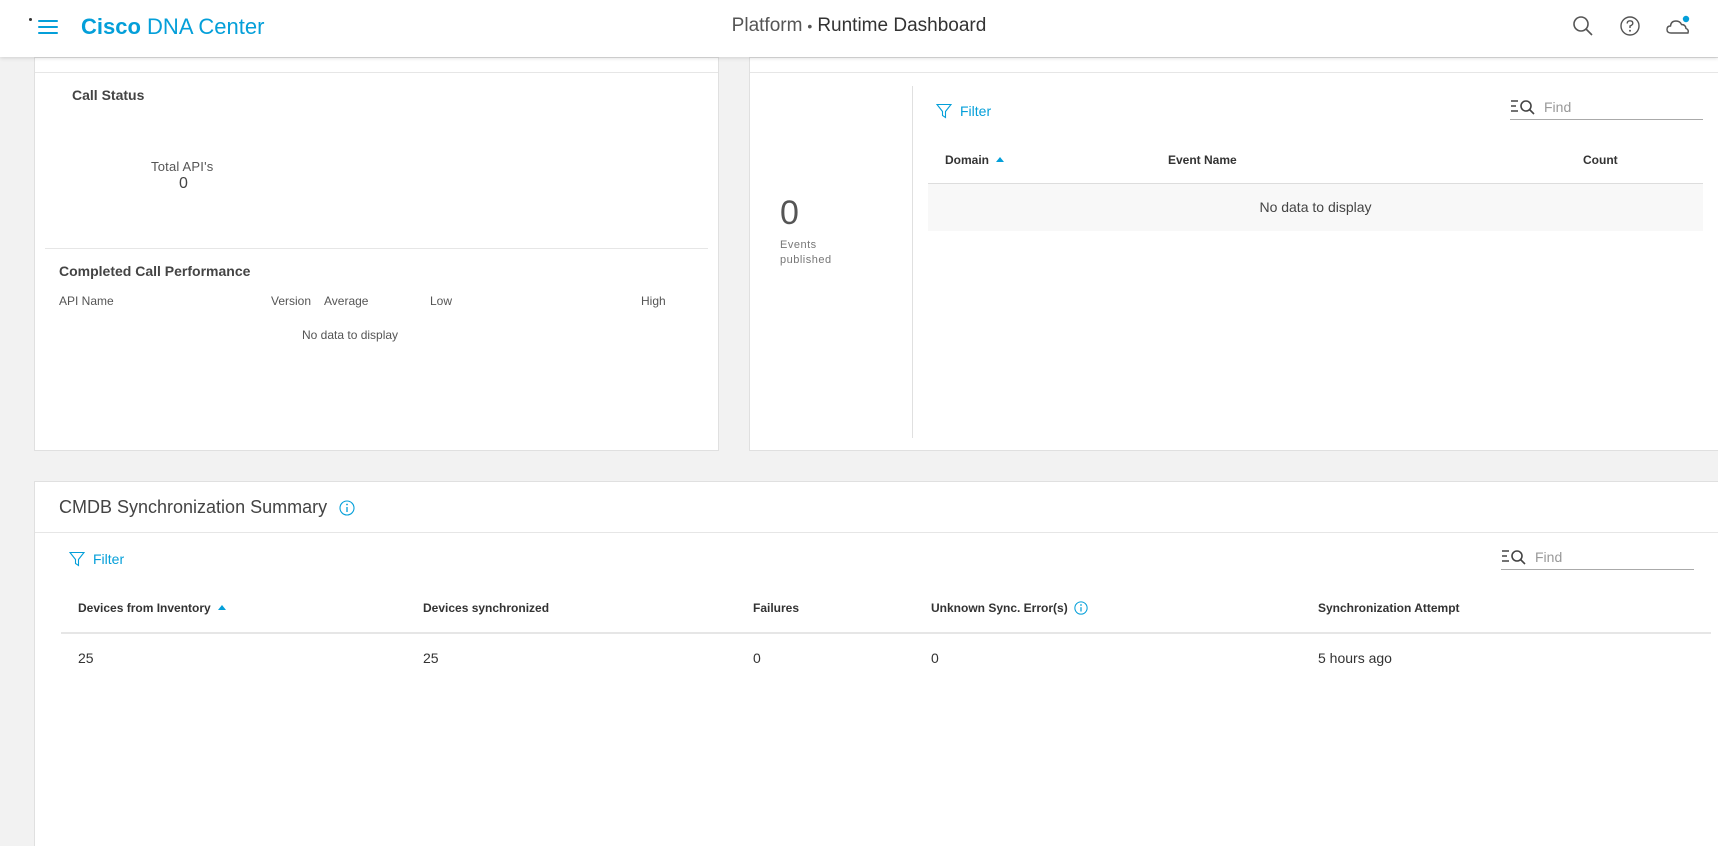 This screenshot has height=846, width=1718. I want to click on events-empty-message: No data to display, so click(1315, 207).